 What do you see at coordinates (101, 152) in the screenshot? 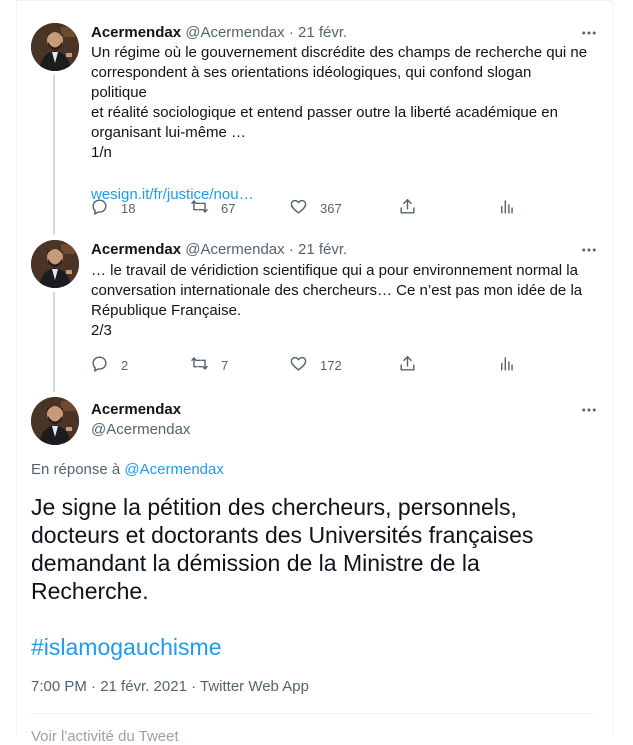
I see `tweet-line: 1/n` at bounding box center [101, 152].